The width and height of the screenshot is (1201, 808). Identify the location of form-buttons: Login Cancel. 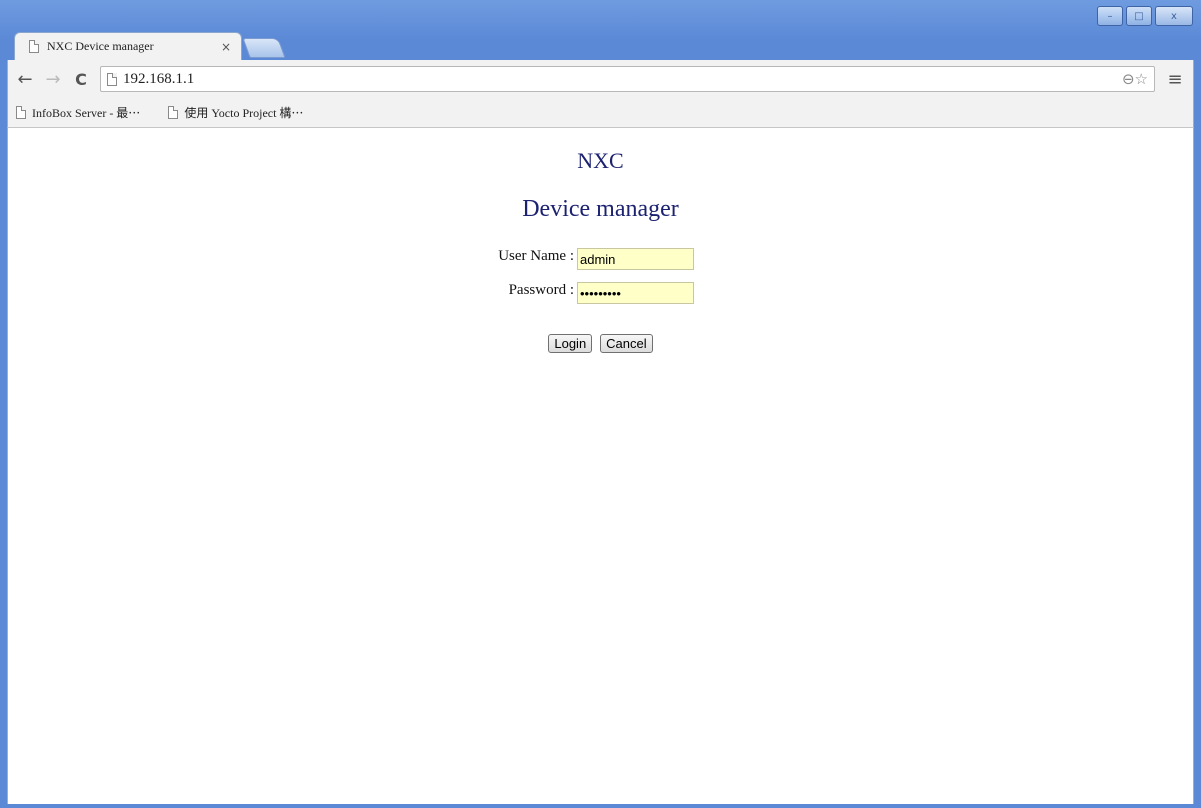
(600, 343).